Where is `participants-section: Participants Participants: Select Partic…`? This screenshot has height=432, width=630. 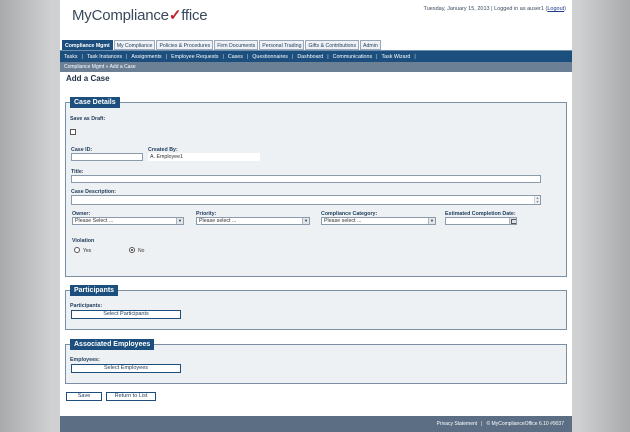
participants-section: Participants Participants: Select Partic… is located at coordinates (316, 307).